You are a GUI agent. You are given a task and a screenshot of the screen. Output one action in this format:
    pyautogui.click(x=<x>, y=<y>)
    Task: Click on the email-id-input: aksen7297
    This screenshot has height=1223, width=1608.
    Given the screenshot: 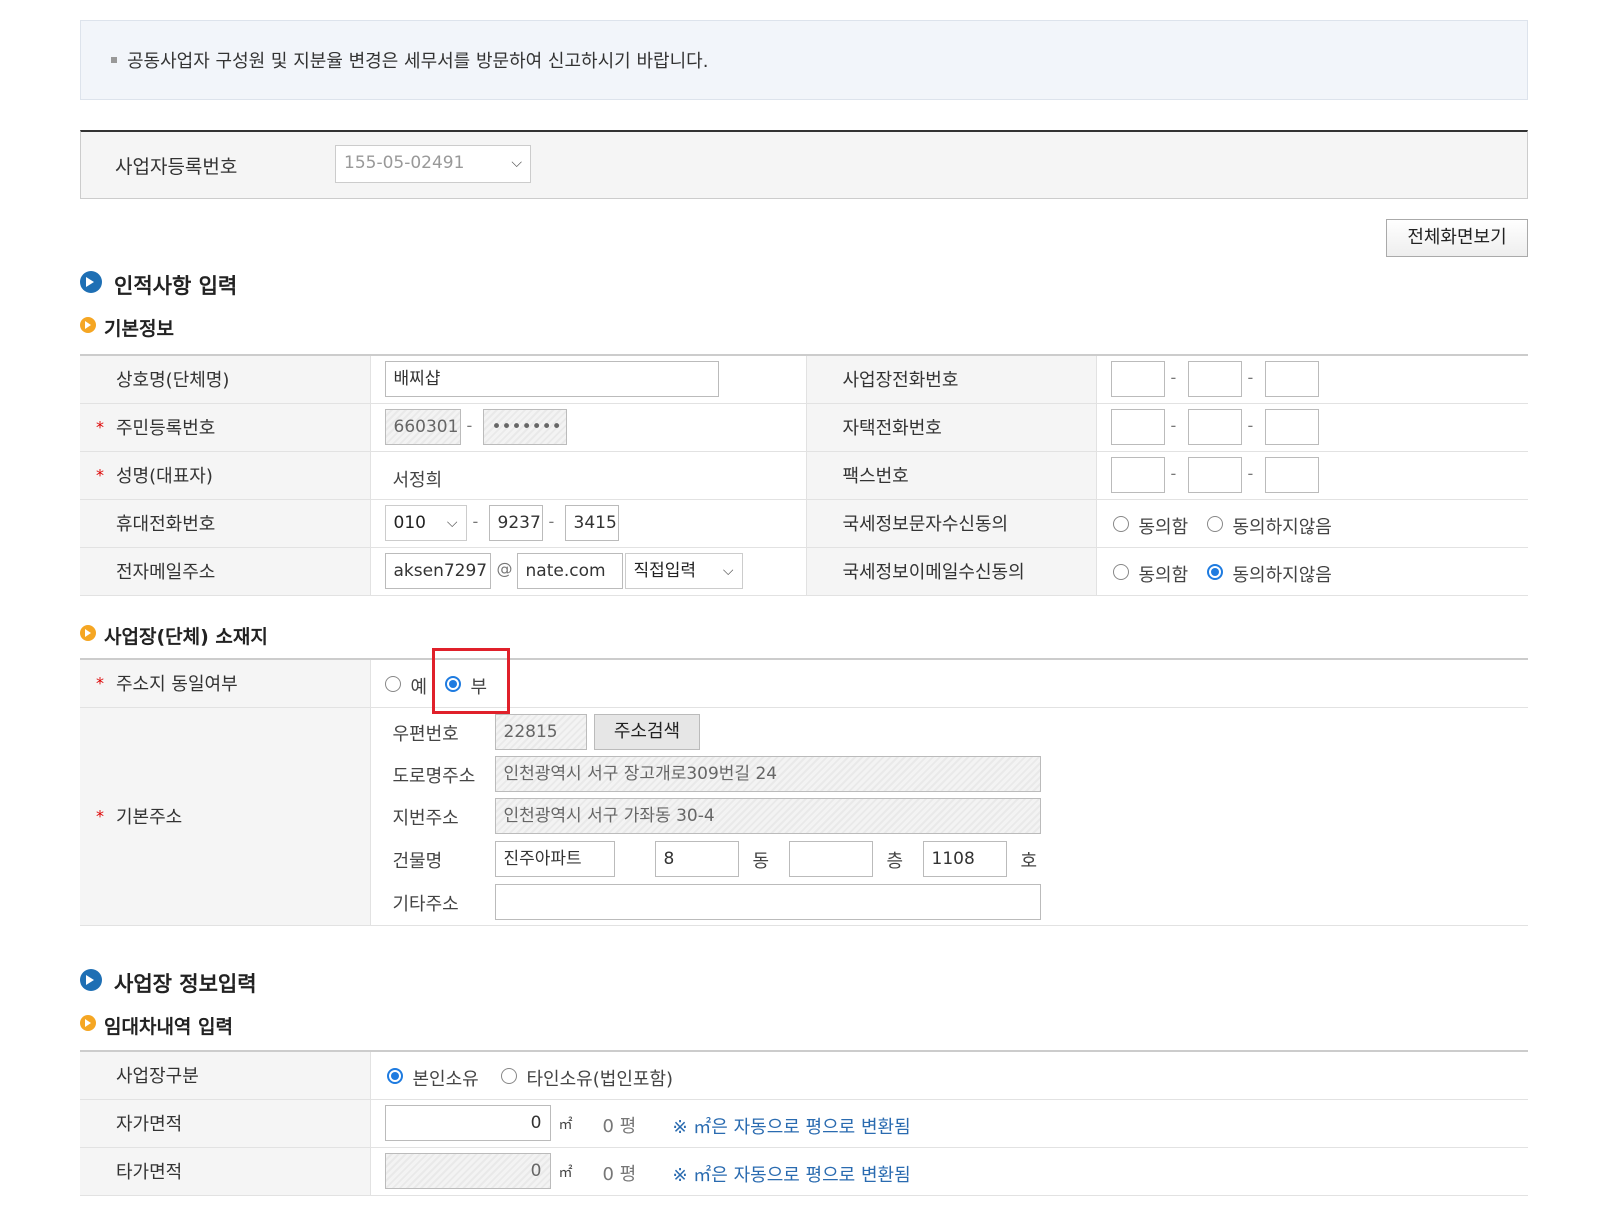 What is the action you would take?
    pyautogui.click(x=437, y=570)
    